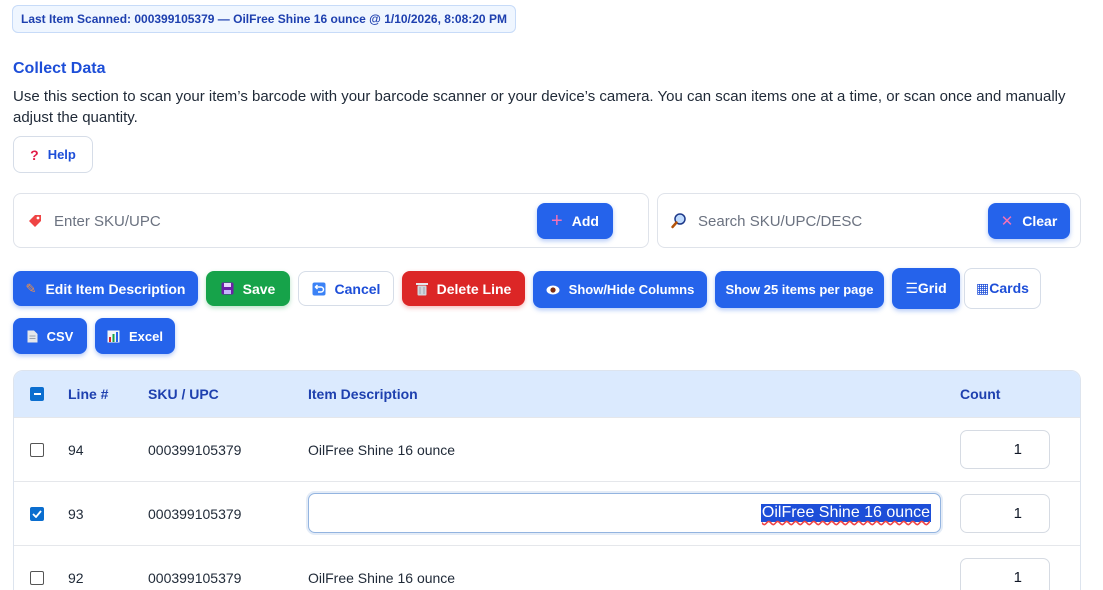 This screenshot has width=1103, height=590. Describe the element at coordinates (259, 288) in the screenshot. I see `save-label: Save` at that location.